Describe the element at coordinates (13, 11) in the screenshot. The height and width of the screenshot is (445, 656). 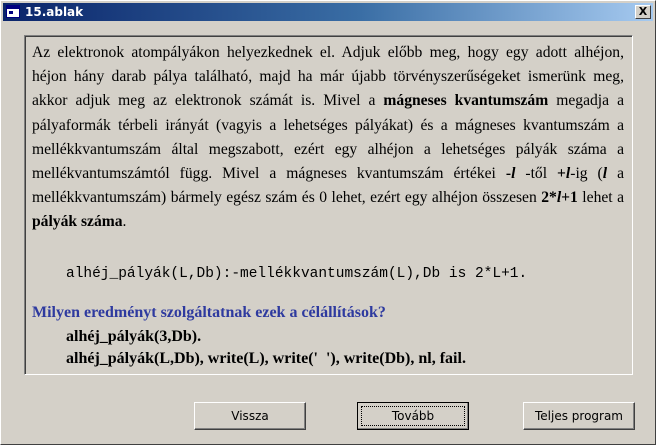
I see `window-icon` at that location.